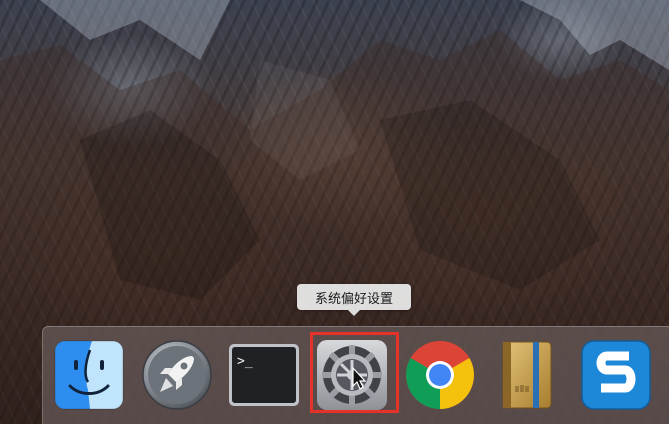 This screenshot has height=424, width=669. I want to click on terminal-icon: >_, so click(264, 375).